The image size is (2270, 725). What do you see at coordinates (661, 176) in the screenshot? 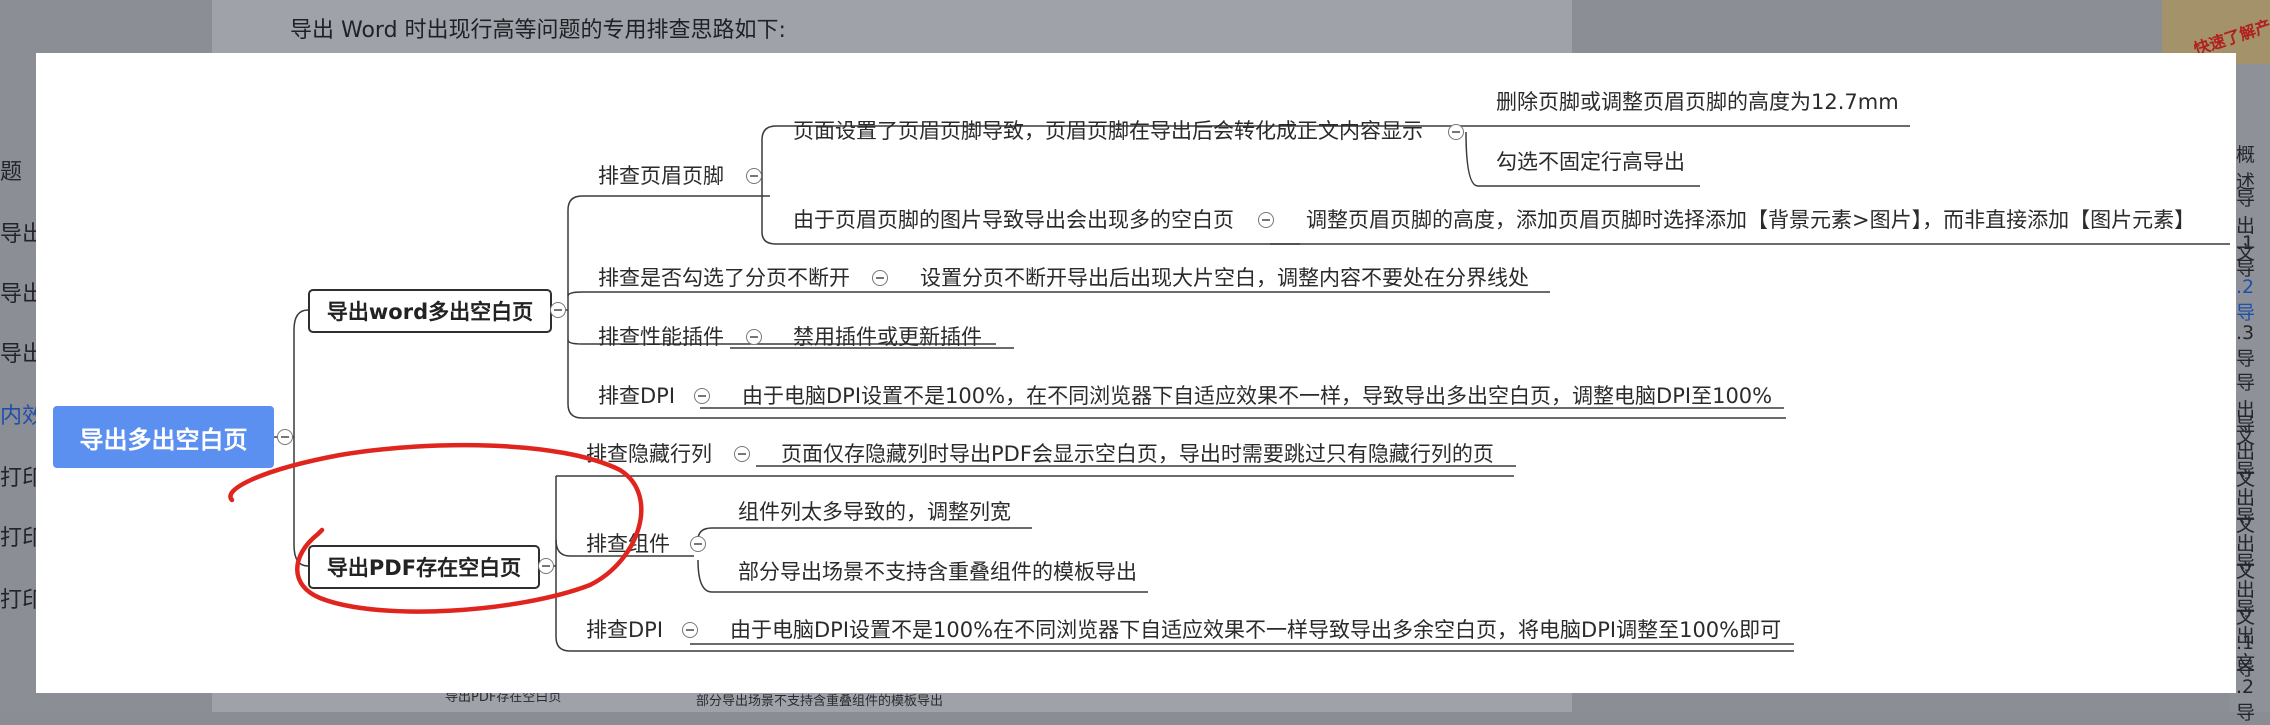
I see `check-header-footer-node: 排查页眉页脚` at bounding box center [661, 176].